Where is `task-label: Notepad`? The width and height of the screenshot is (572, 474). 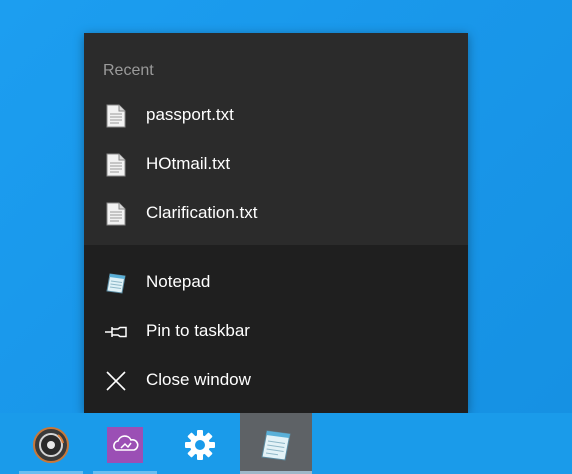
task-label: Notepad is located at coordinates (178, 281).